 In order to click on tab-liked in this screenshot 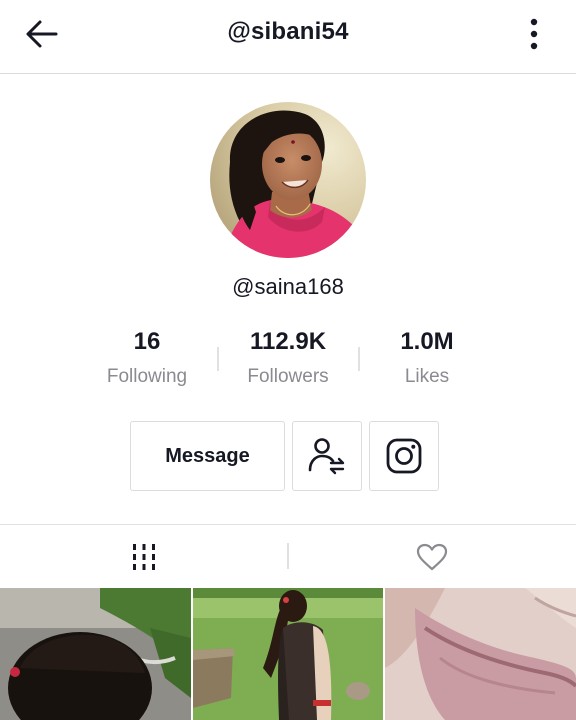, I will do `click(432, 556)`.